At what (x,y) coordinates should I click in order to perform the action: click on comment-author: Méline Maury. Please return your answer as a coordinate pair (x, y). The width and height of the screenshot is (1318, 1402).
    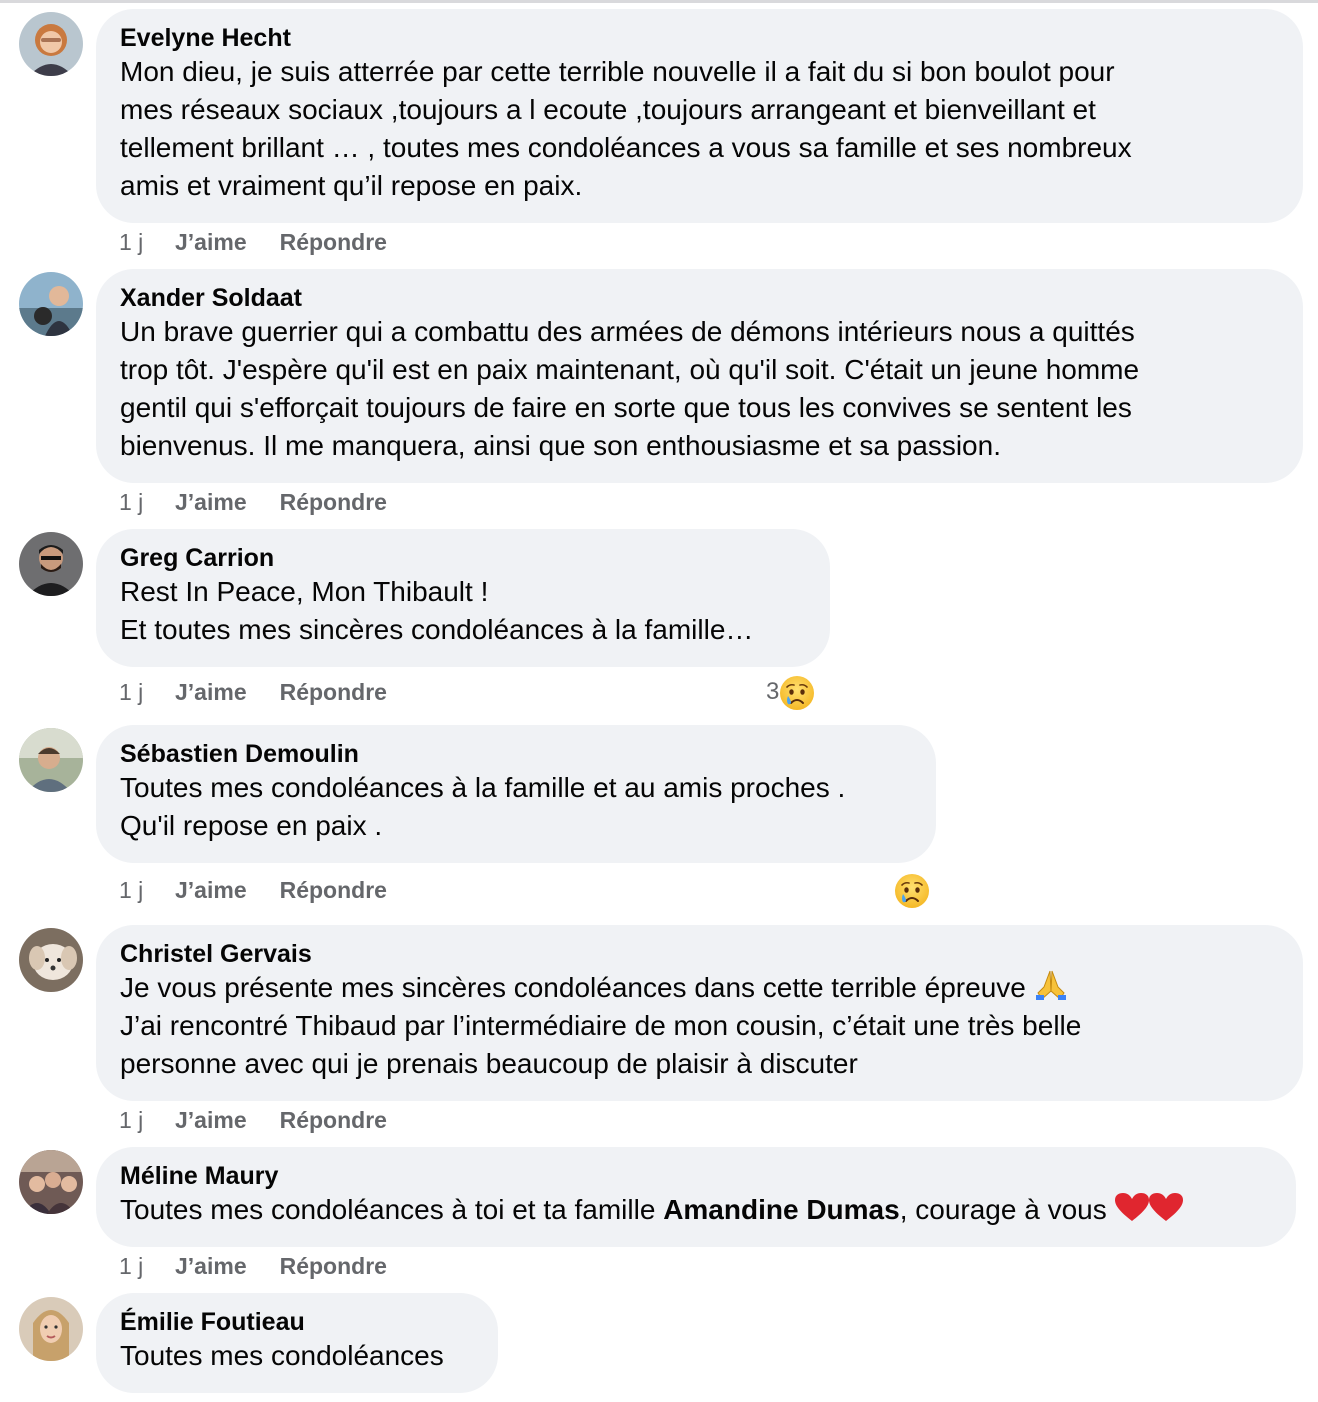
    Looking at the image, I should click on (696, 1176).